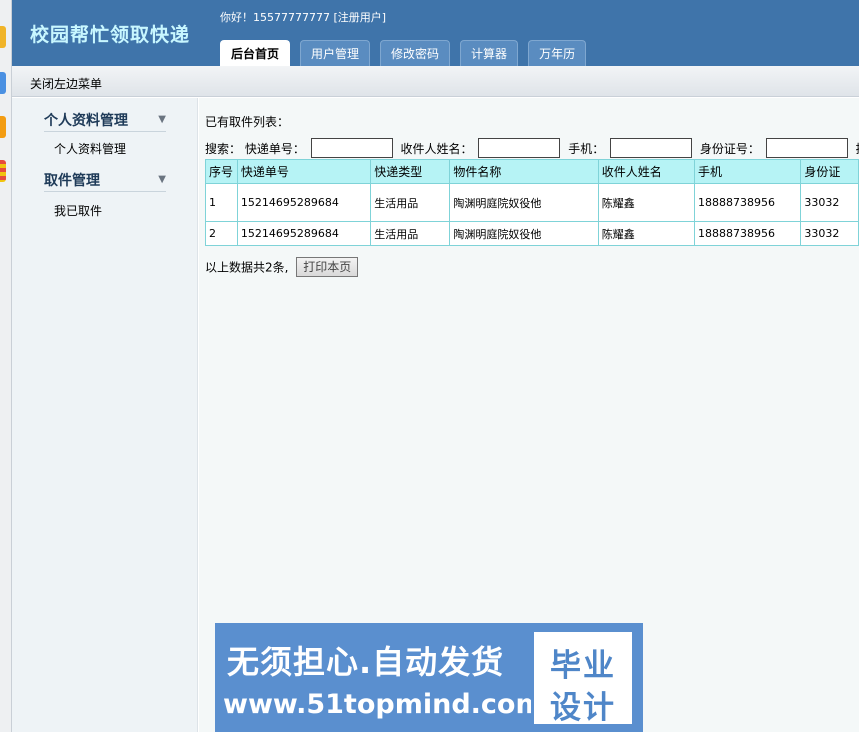 This screenshot has width=859, height=732. I want to click on app-icon-orange, so click(3, 127).